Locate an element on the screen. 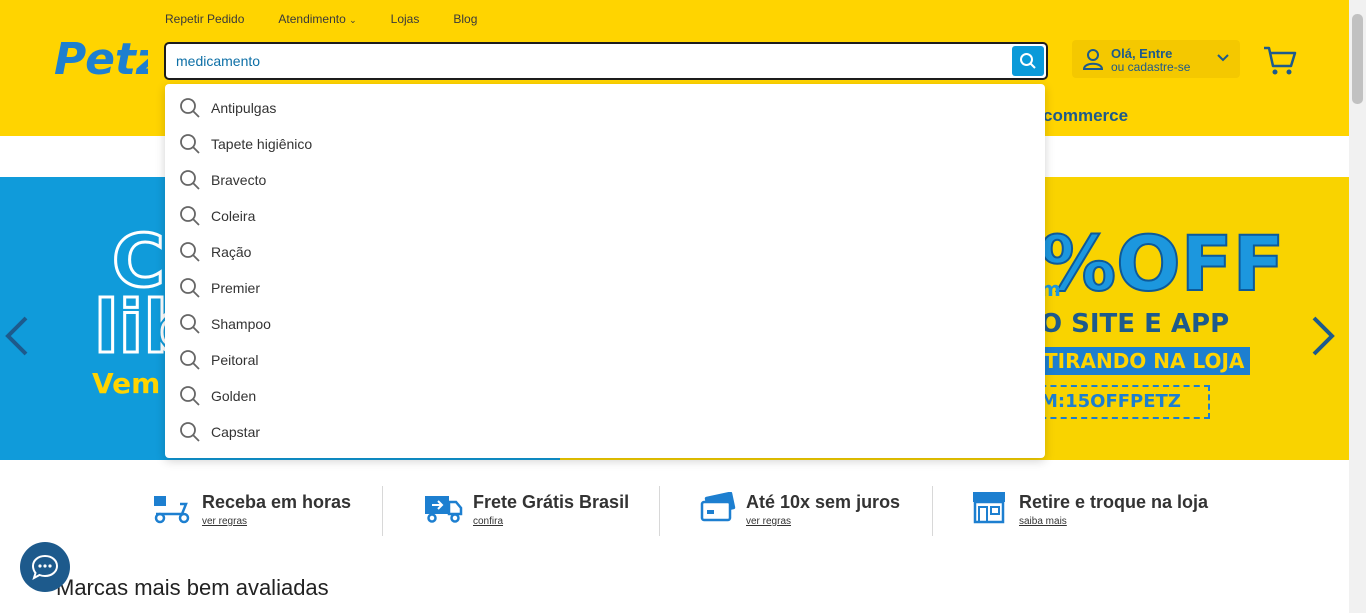  feature-store-pickup: Retire e troque na loja saiba mais is located at coordinates (1088, 511).